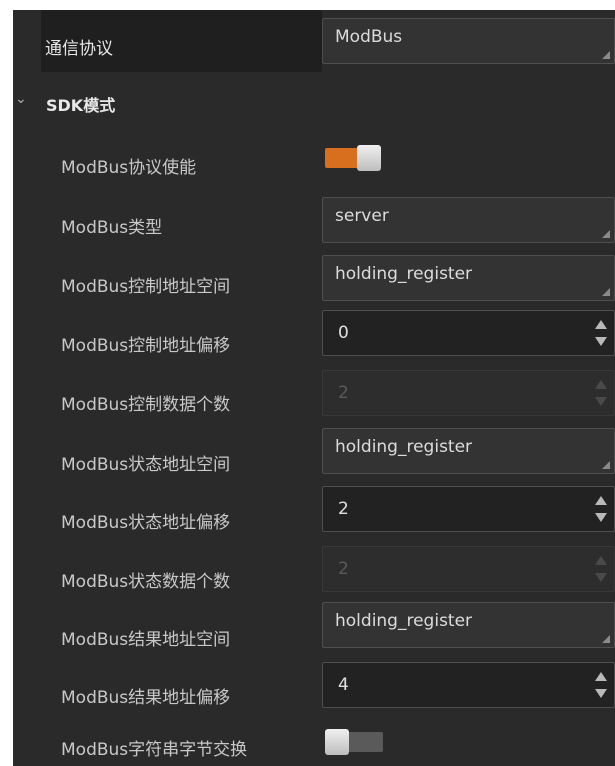 The height and width of the screenshot is (766, 615). I want to click on status-address-space-label: ModBus状态地址空间, so click(146, 465).